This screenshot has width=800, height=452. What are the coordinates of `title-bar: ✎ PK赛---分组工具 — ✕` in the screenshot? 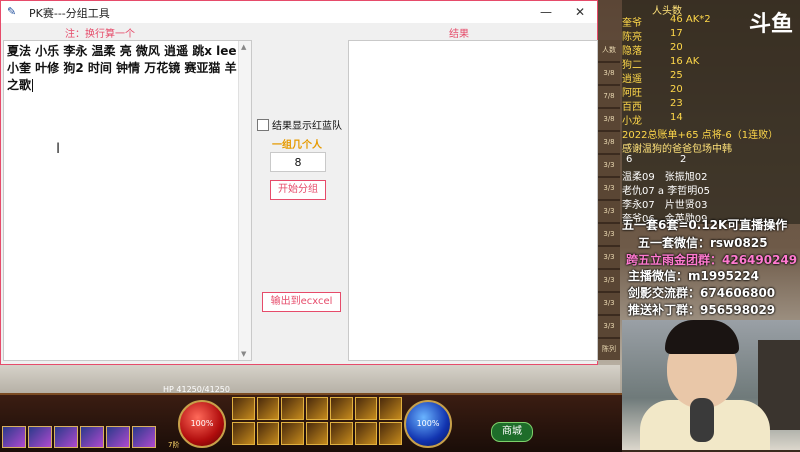 It's located at (299, 12).